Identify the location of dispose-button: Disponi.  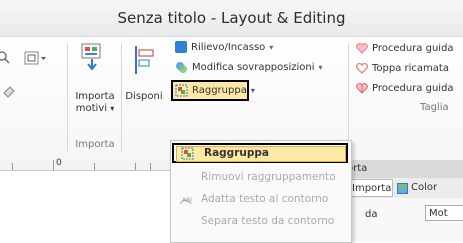
(144, 96).